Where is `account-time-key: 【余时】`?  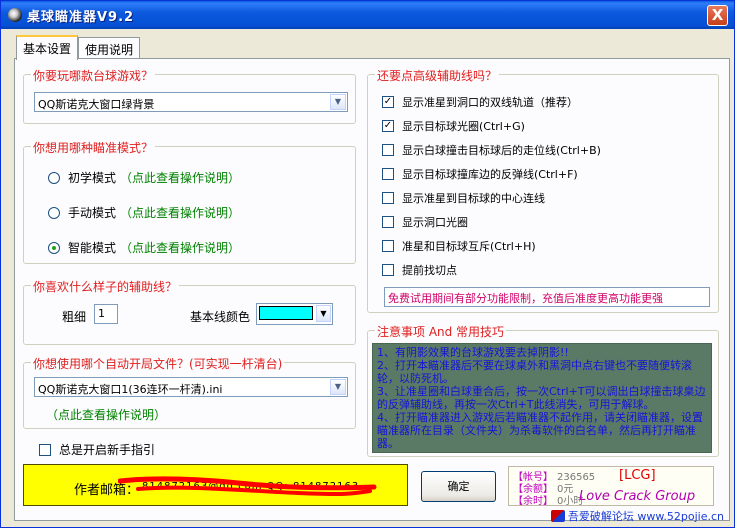 account-time-key: 【余时】 is located at coordinates (533, 501).